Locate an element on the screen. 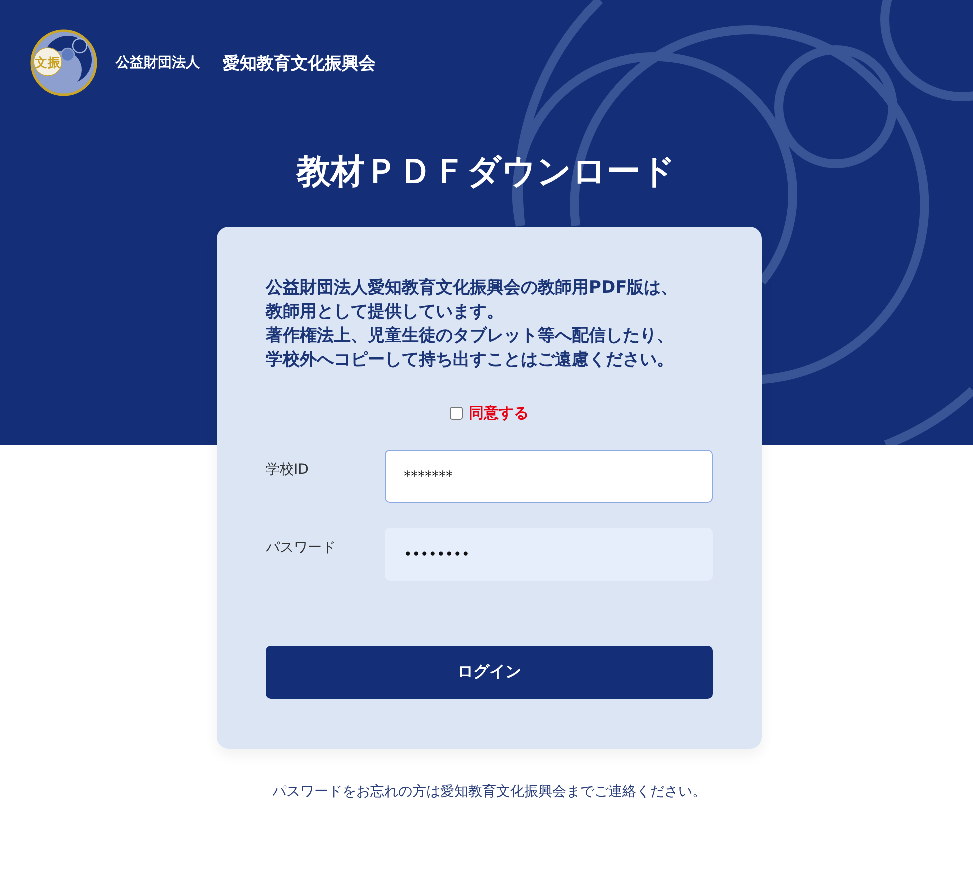 The width and height of the screenshot is (973, 877). agree-checkbox is located at coordinates (456, 413).